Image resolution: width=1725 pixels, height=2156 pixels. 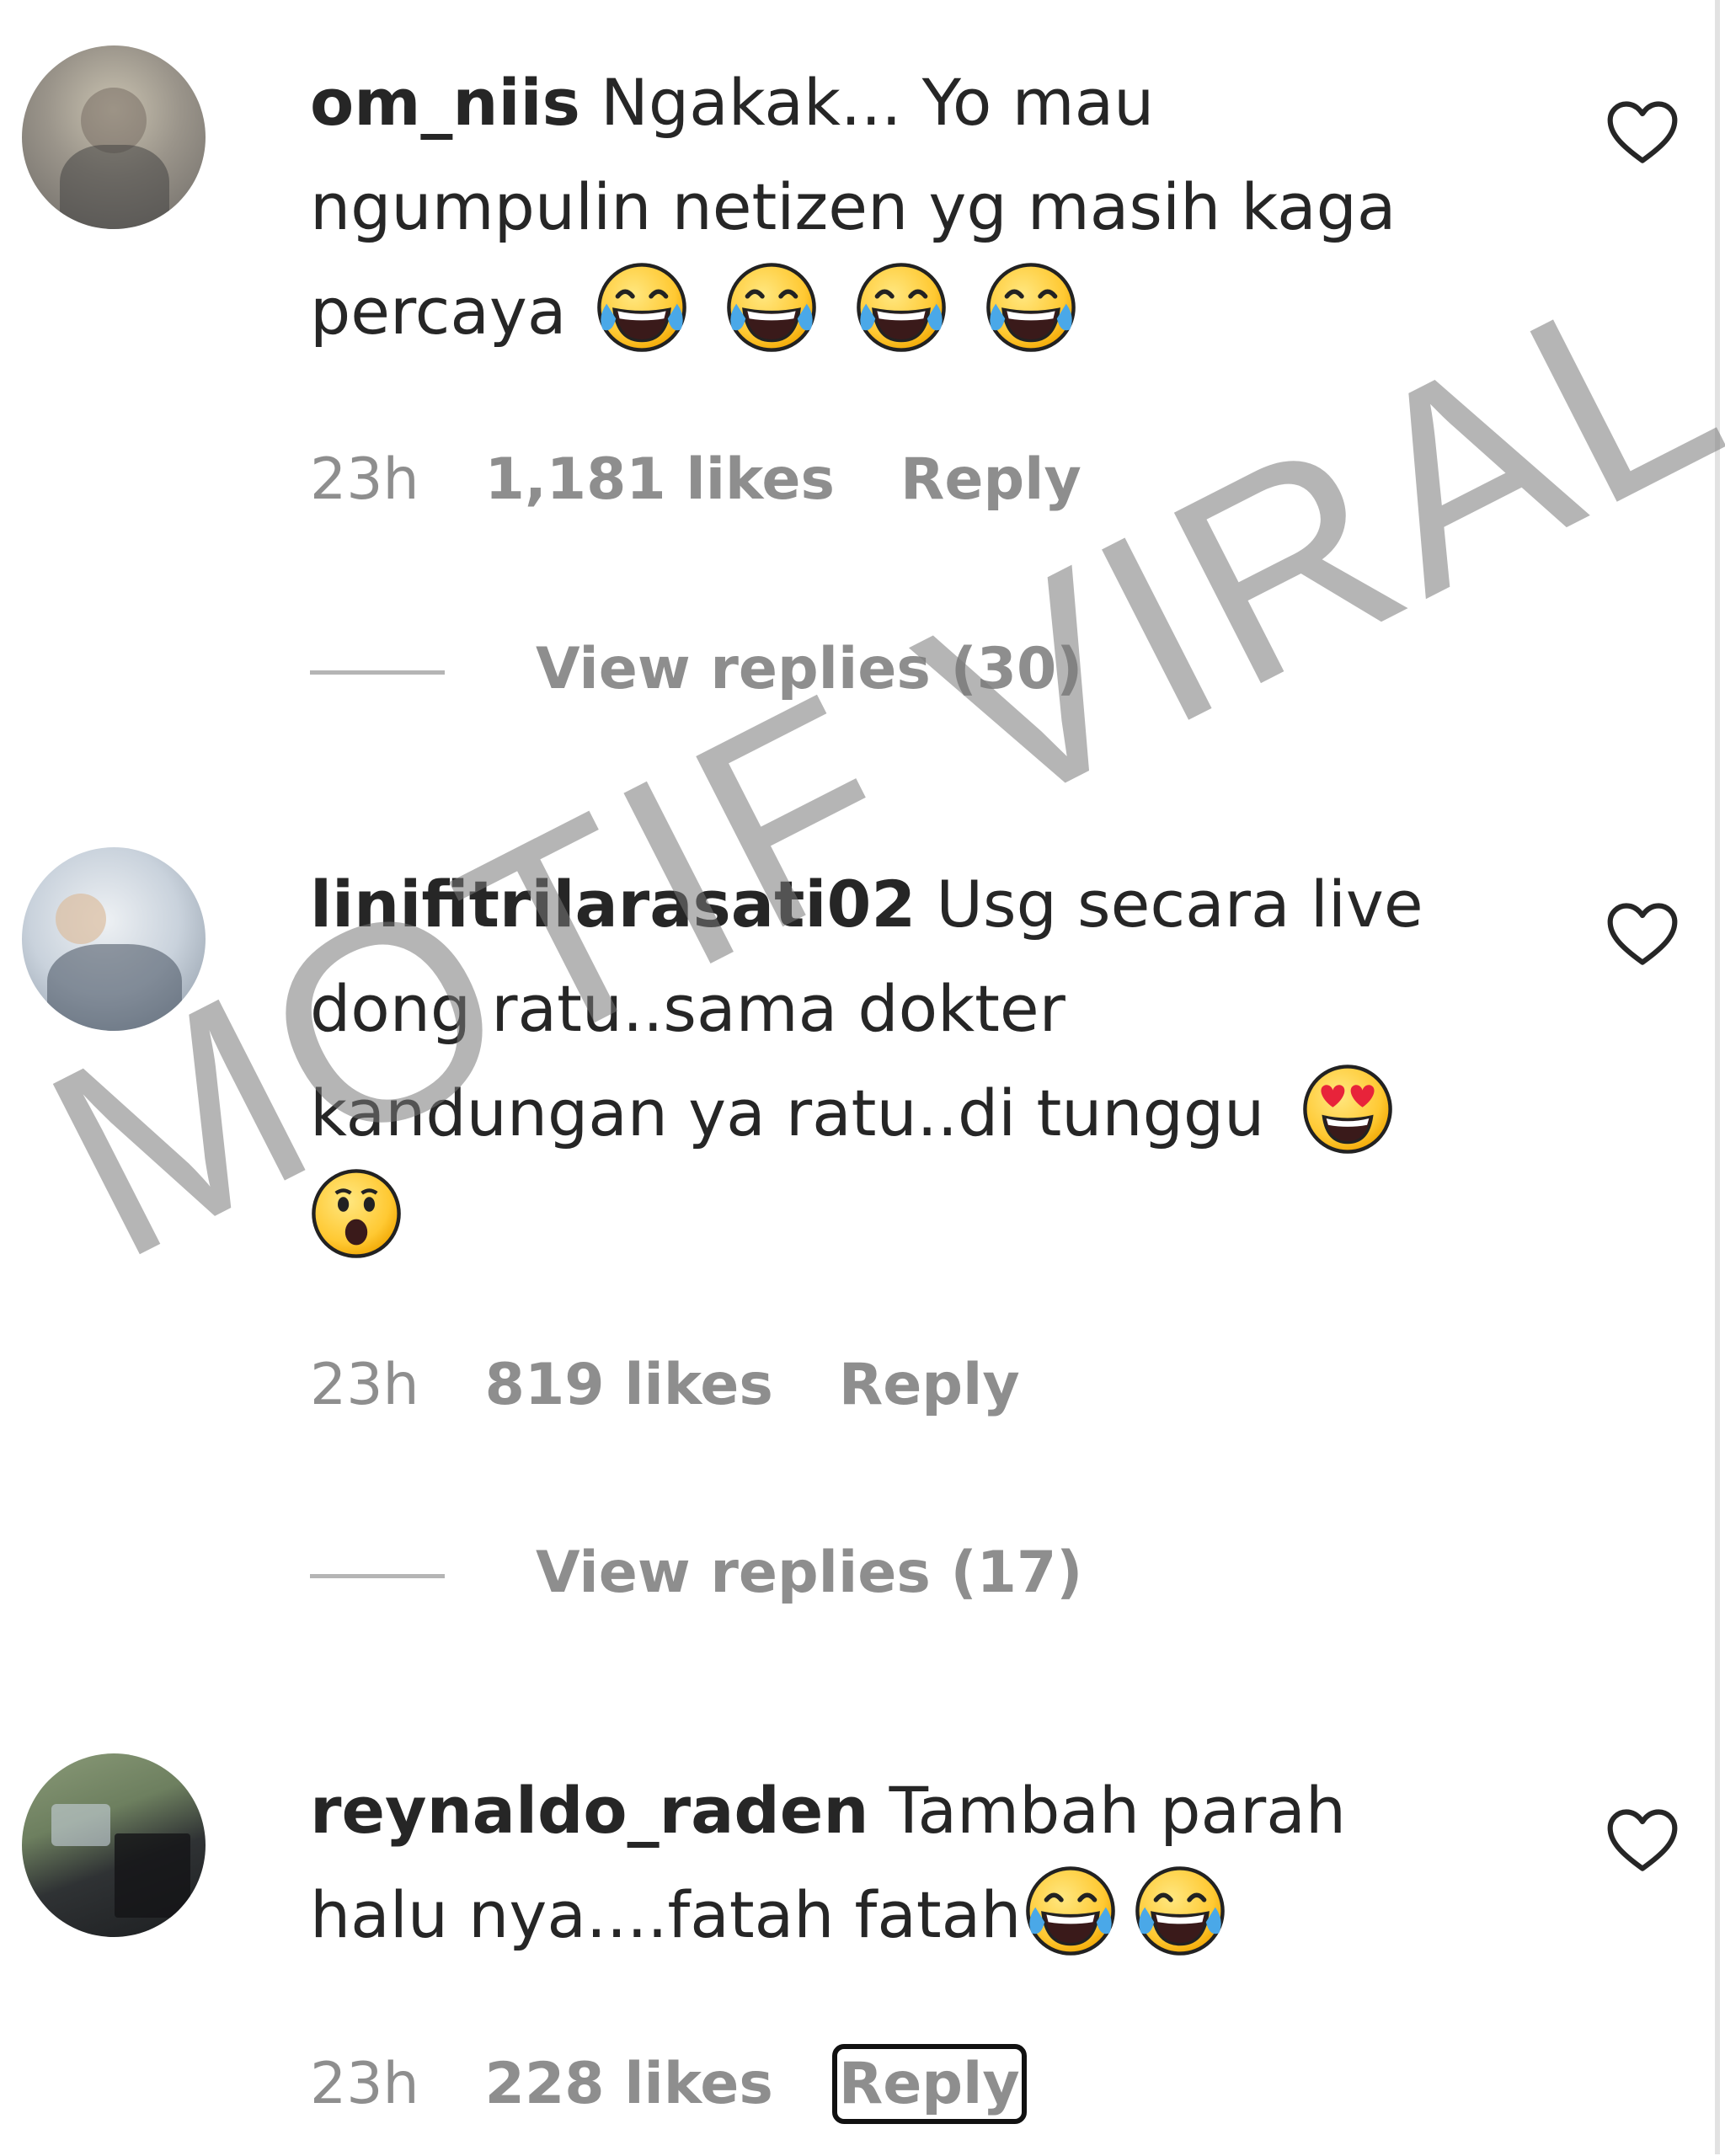 I want to click on comment-meta: 23h 1,181 likes Reply, so click(x=695, y=480).